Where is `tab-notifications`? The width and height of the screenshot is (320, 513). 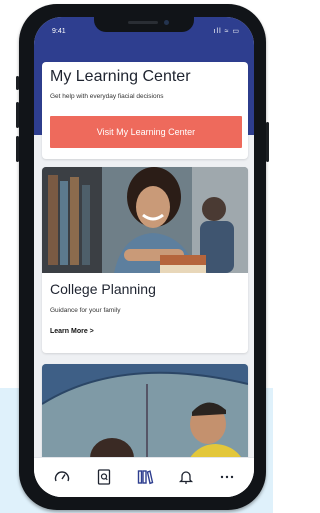
tab-notifications is located at coordinates (186, 477).